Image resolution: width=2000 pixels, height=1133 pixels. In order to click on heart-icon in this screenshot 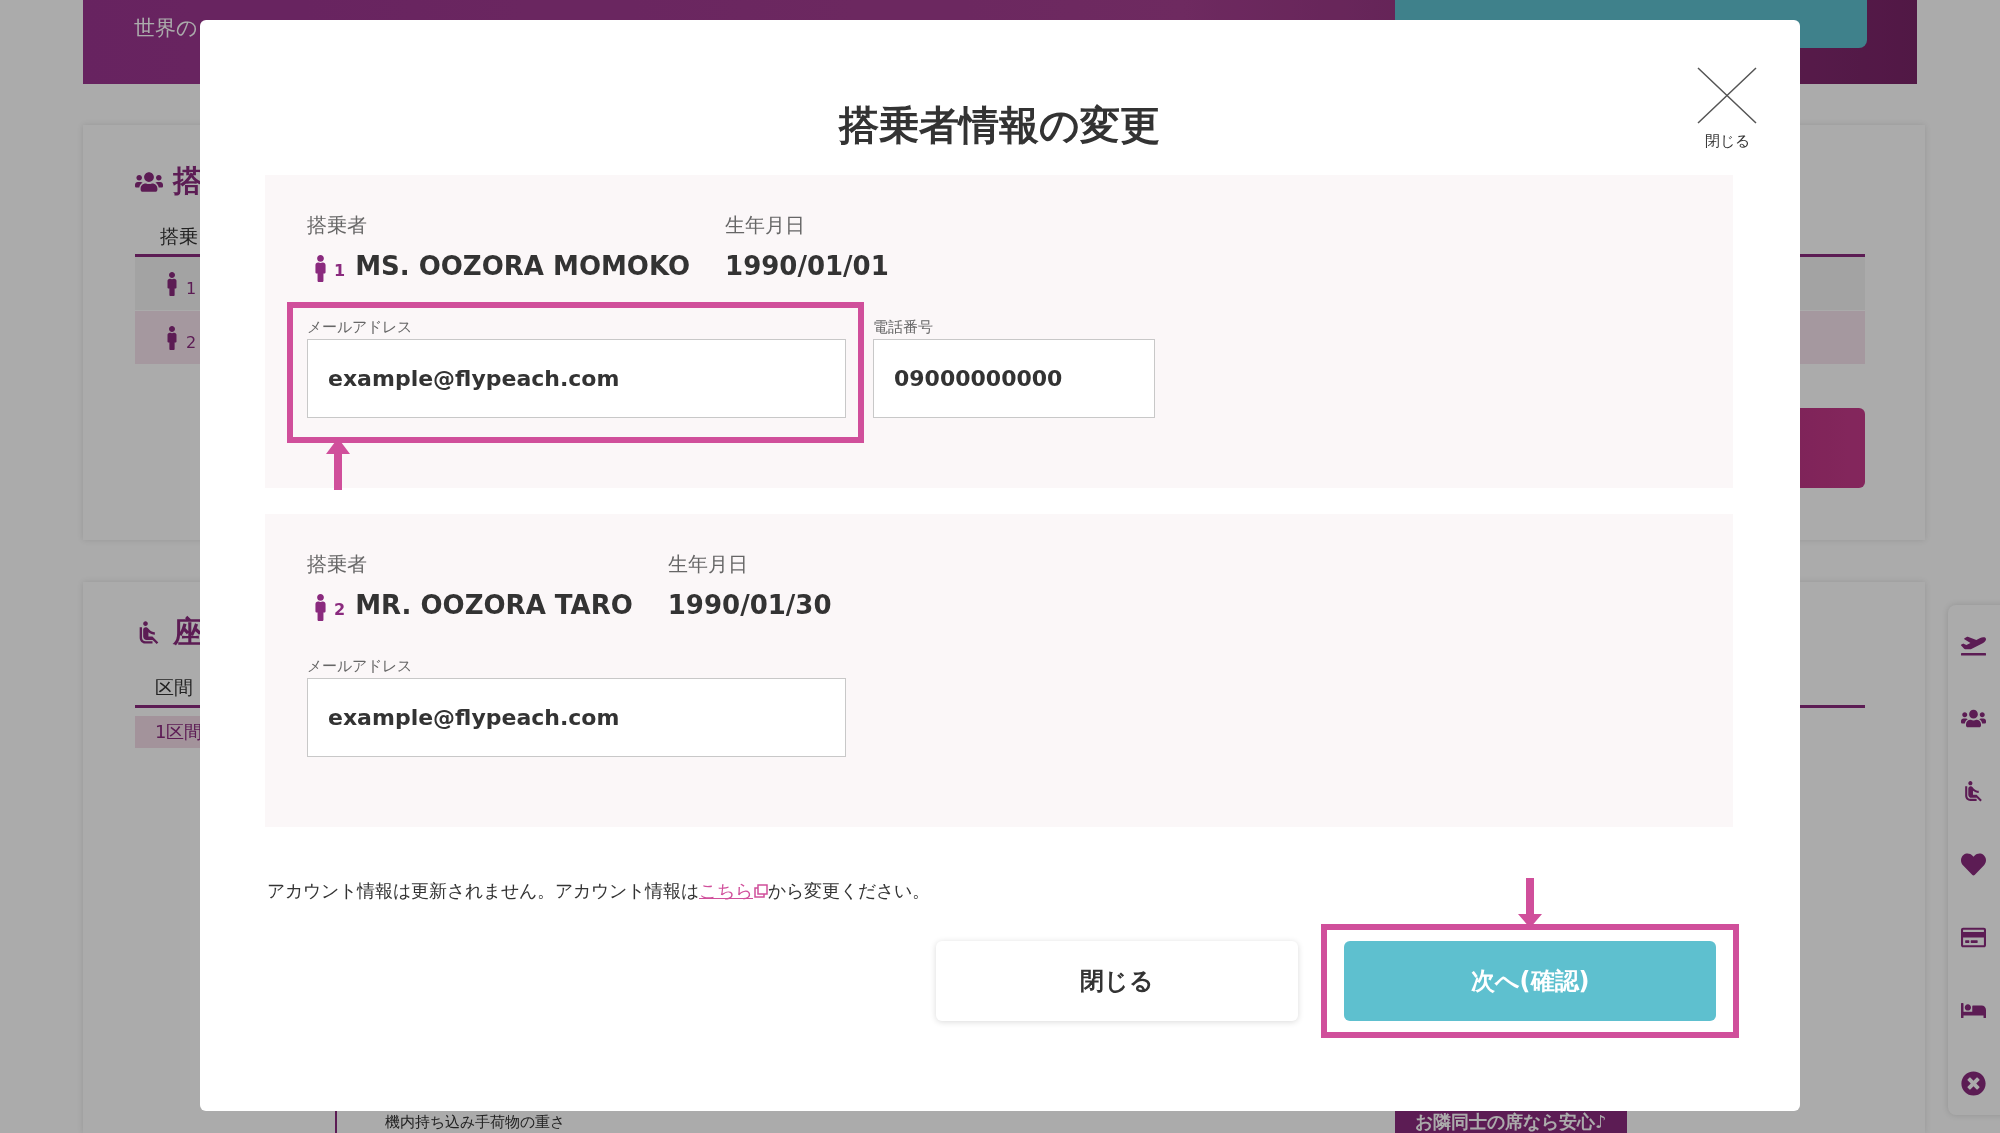, I will do `click(1974, 865)`.